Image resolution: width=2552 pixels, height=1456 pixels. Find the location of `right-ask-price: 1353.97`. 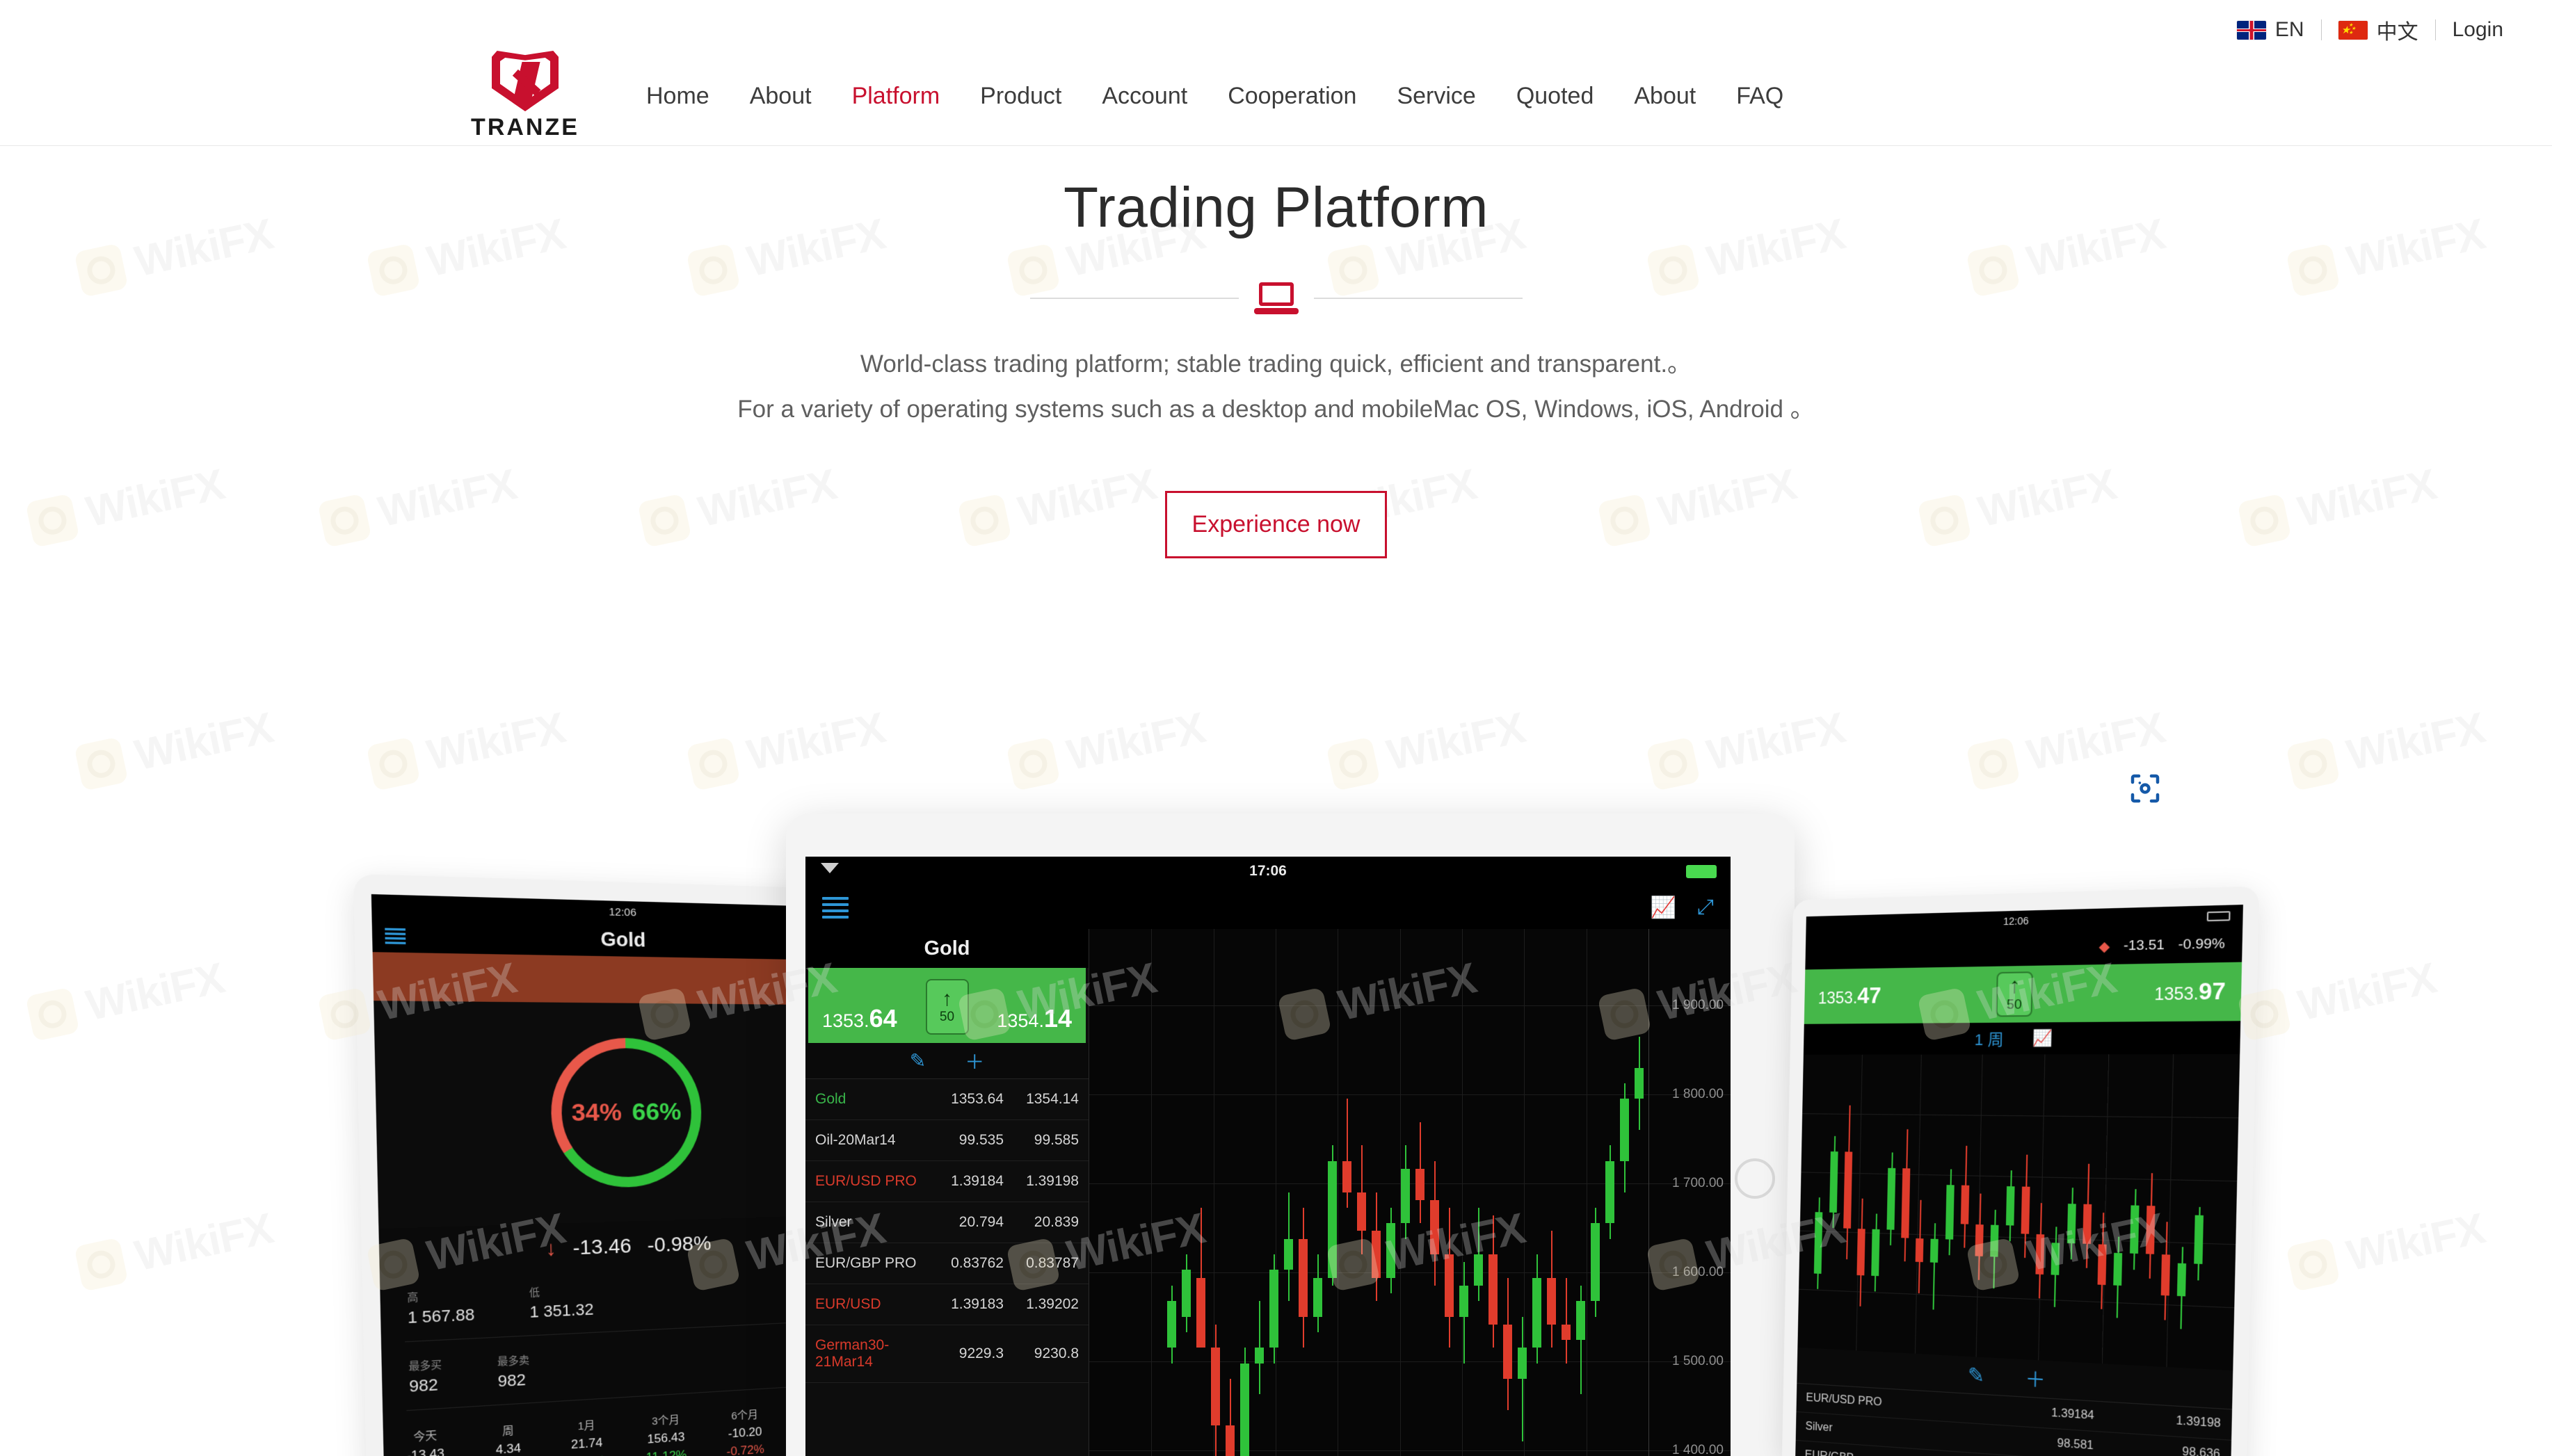

right-ask-price: 1353.97 is located at coordinates (2189, 992).